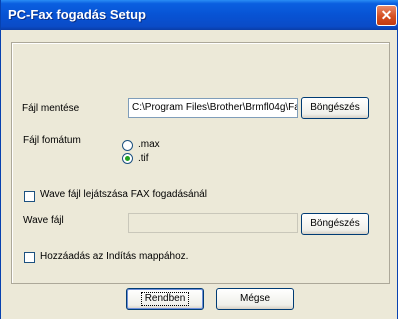  What do you see at coordinates (386, 15) in the screenshot?
I see `close-icon: ✕` at bounding box center [386, 15].